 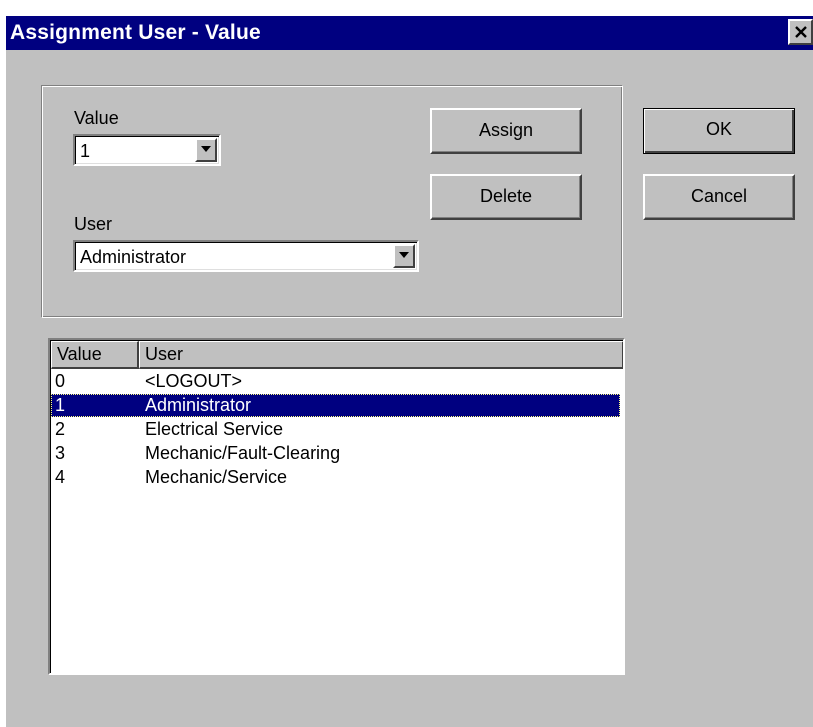 What do you see at coordinates (60, 477) in the screenshot?
I see `row-value: 4` at bounding box center [60, 477].